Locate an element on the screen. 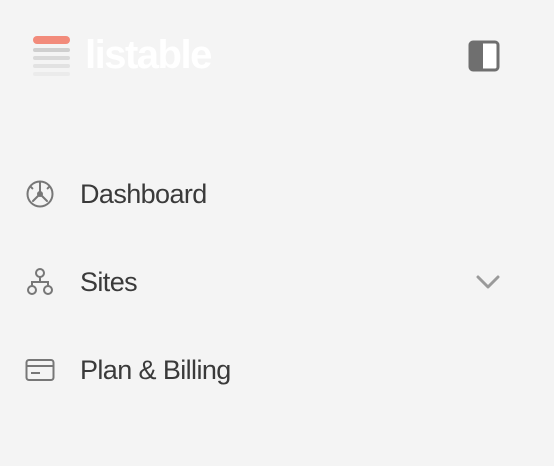  sitemap-icon is located at coordinates (40, 282).